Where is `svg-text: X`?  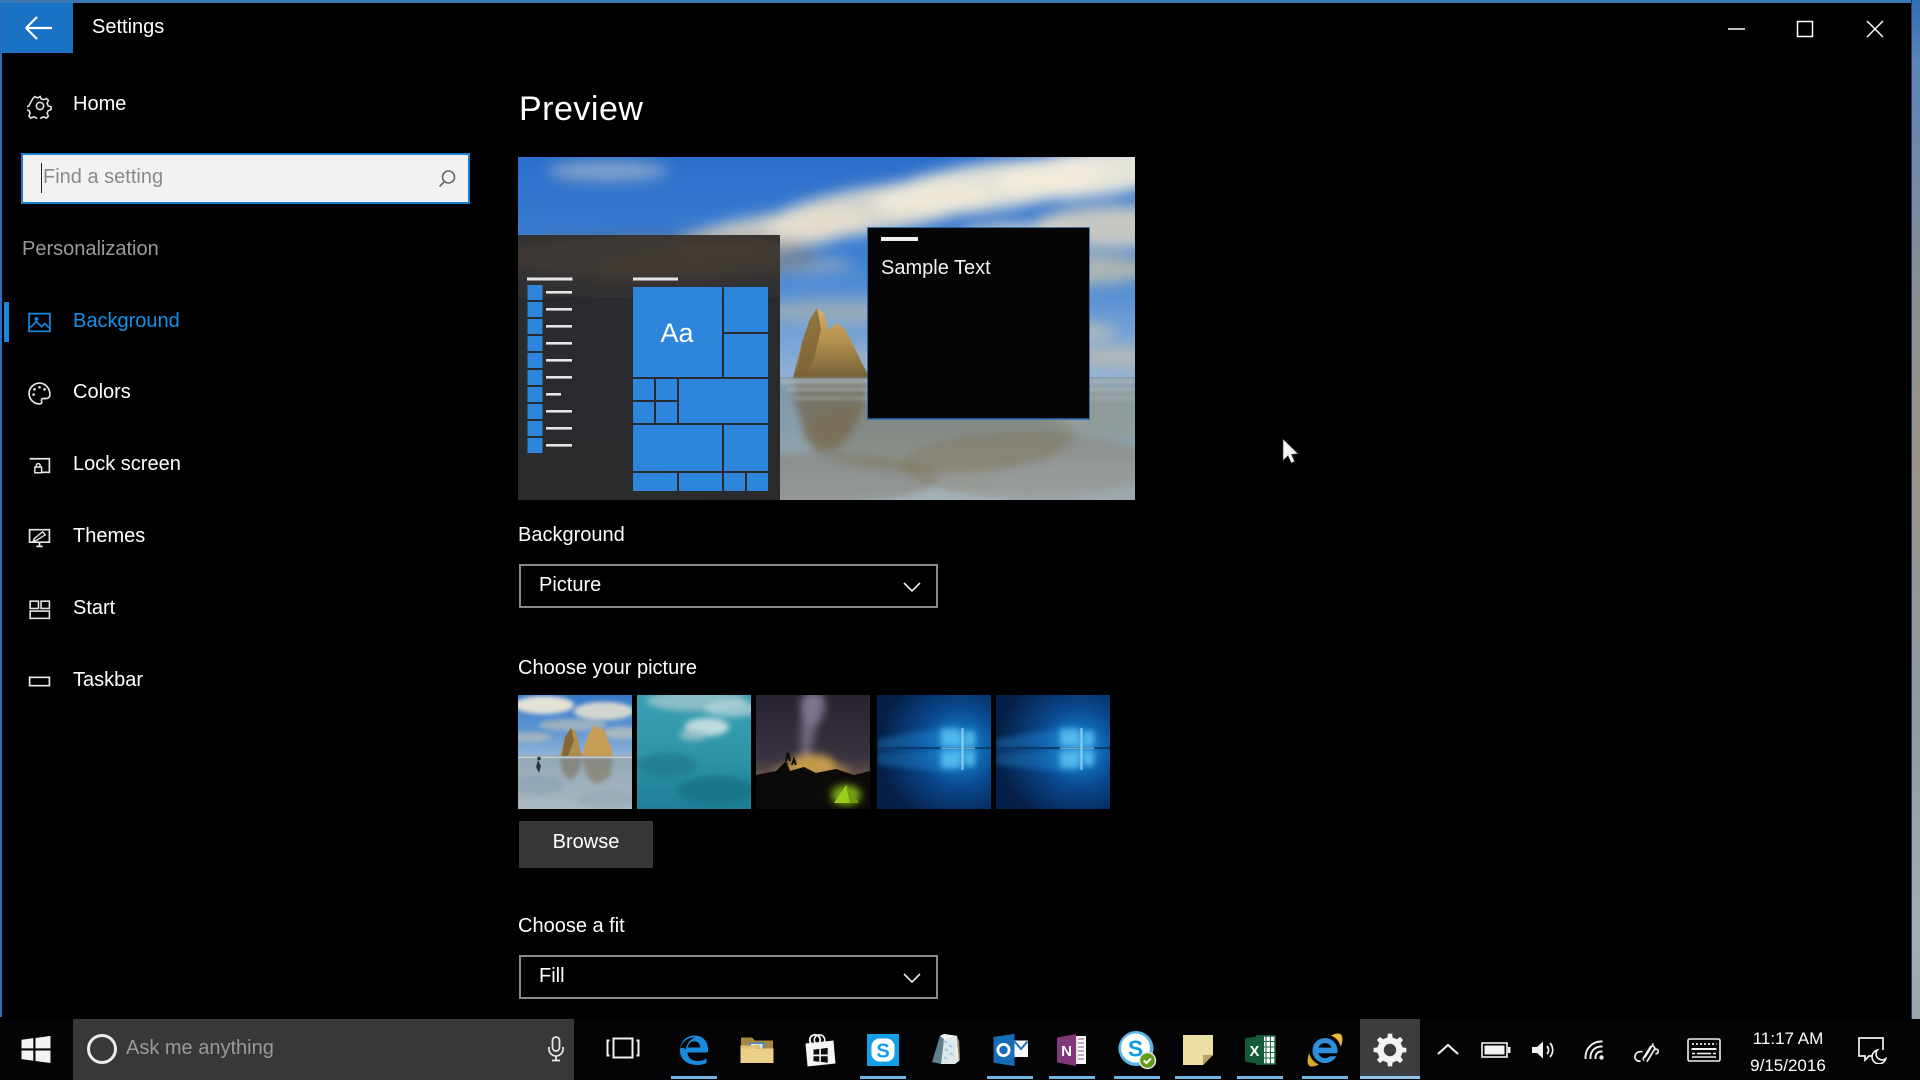 svg-text: X is located at coordinates (1254, 1052).